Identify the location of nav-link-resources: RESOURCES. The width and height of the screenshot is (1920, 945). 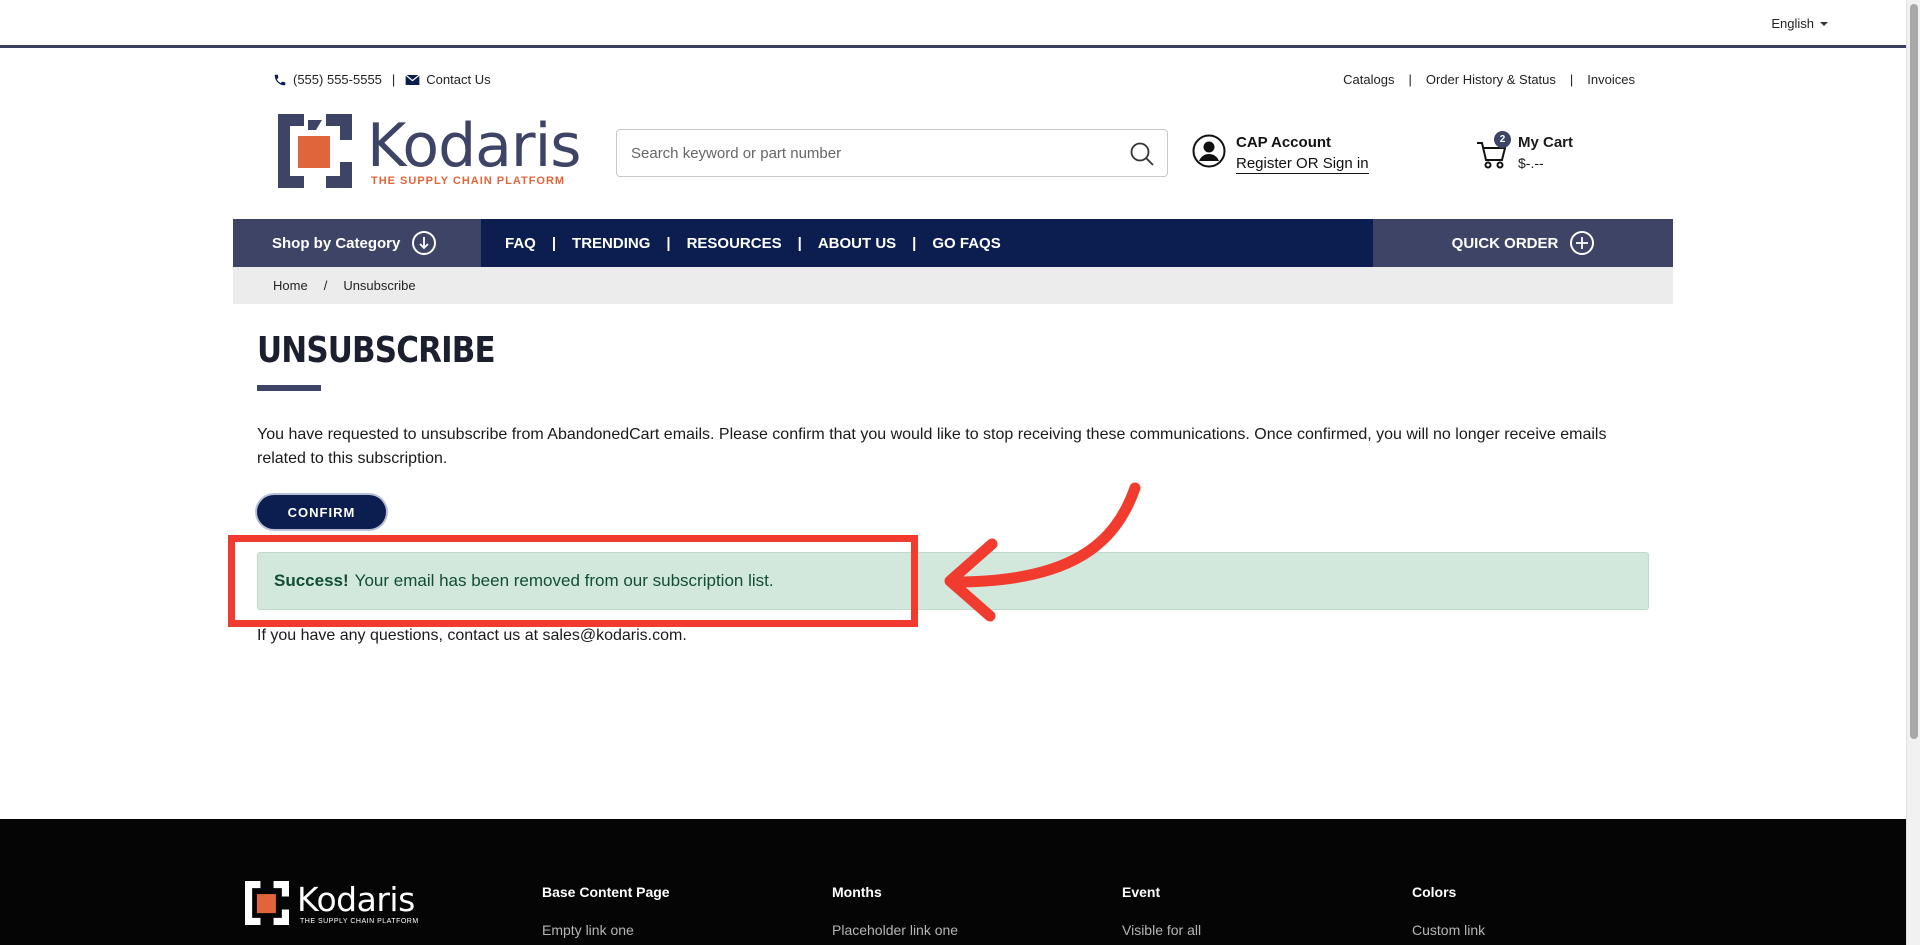
(734, 243).